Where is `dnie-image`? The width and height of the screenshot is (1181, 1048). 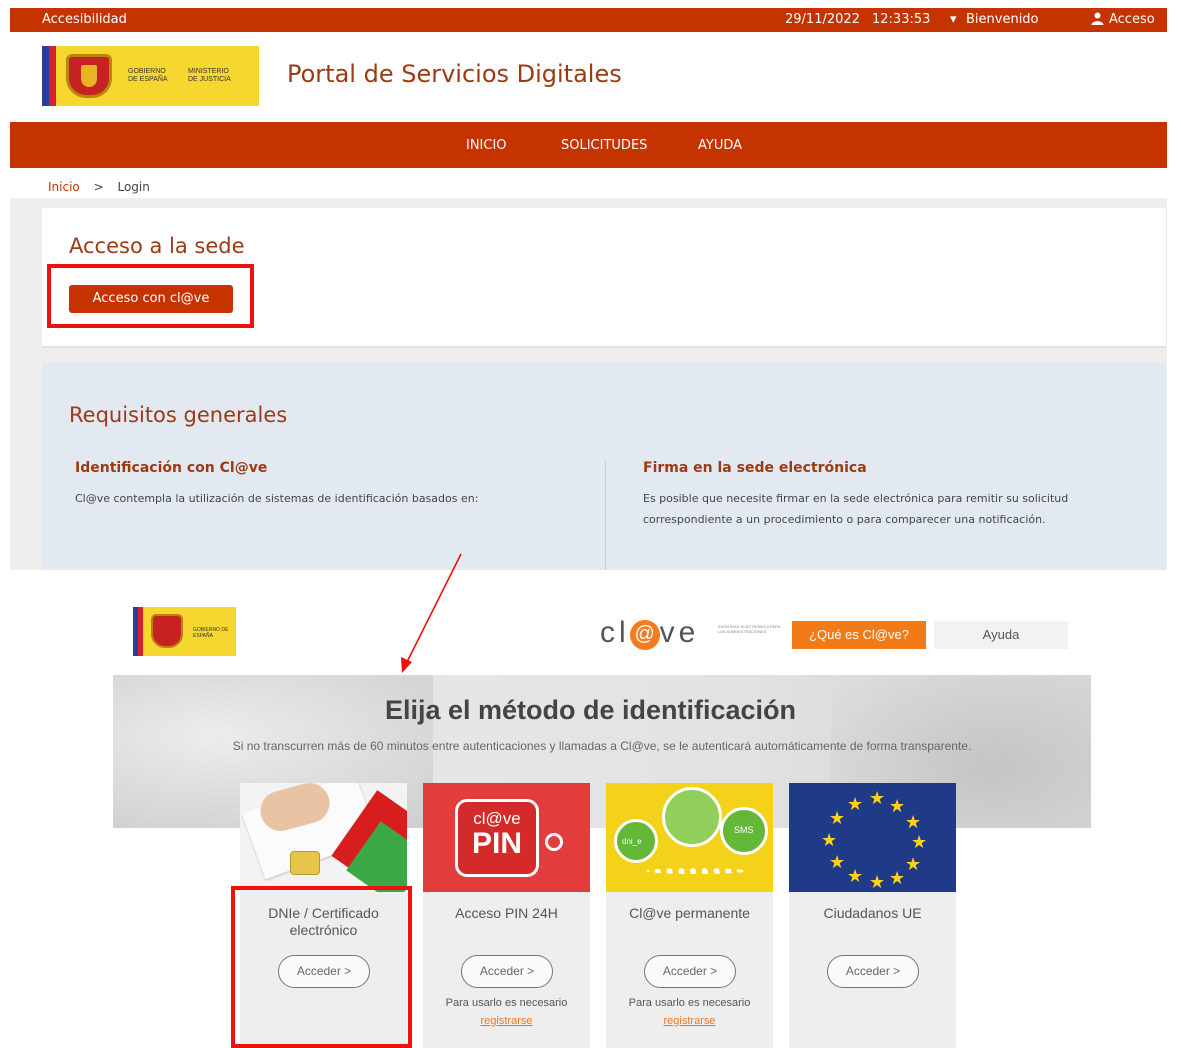
dnie-image is located at coordinates (323, 837).